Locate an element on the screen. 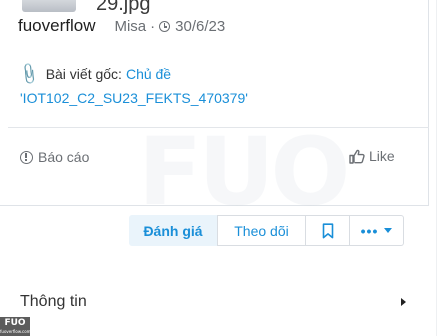 The height and width of the screenshot is (336, 445). clock-icon is located at coordinates (165, 26).